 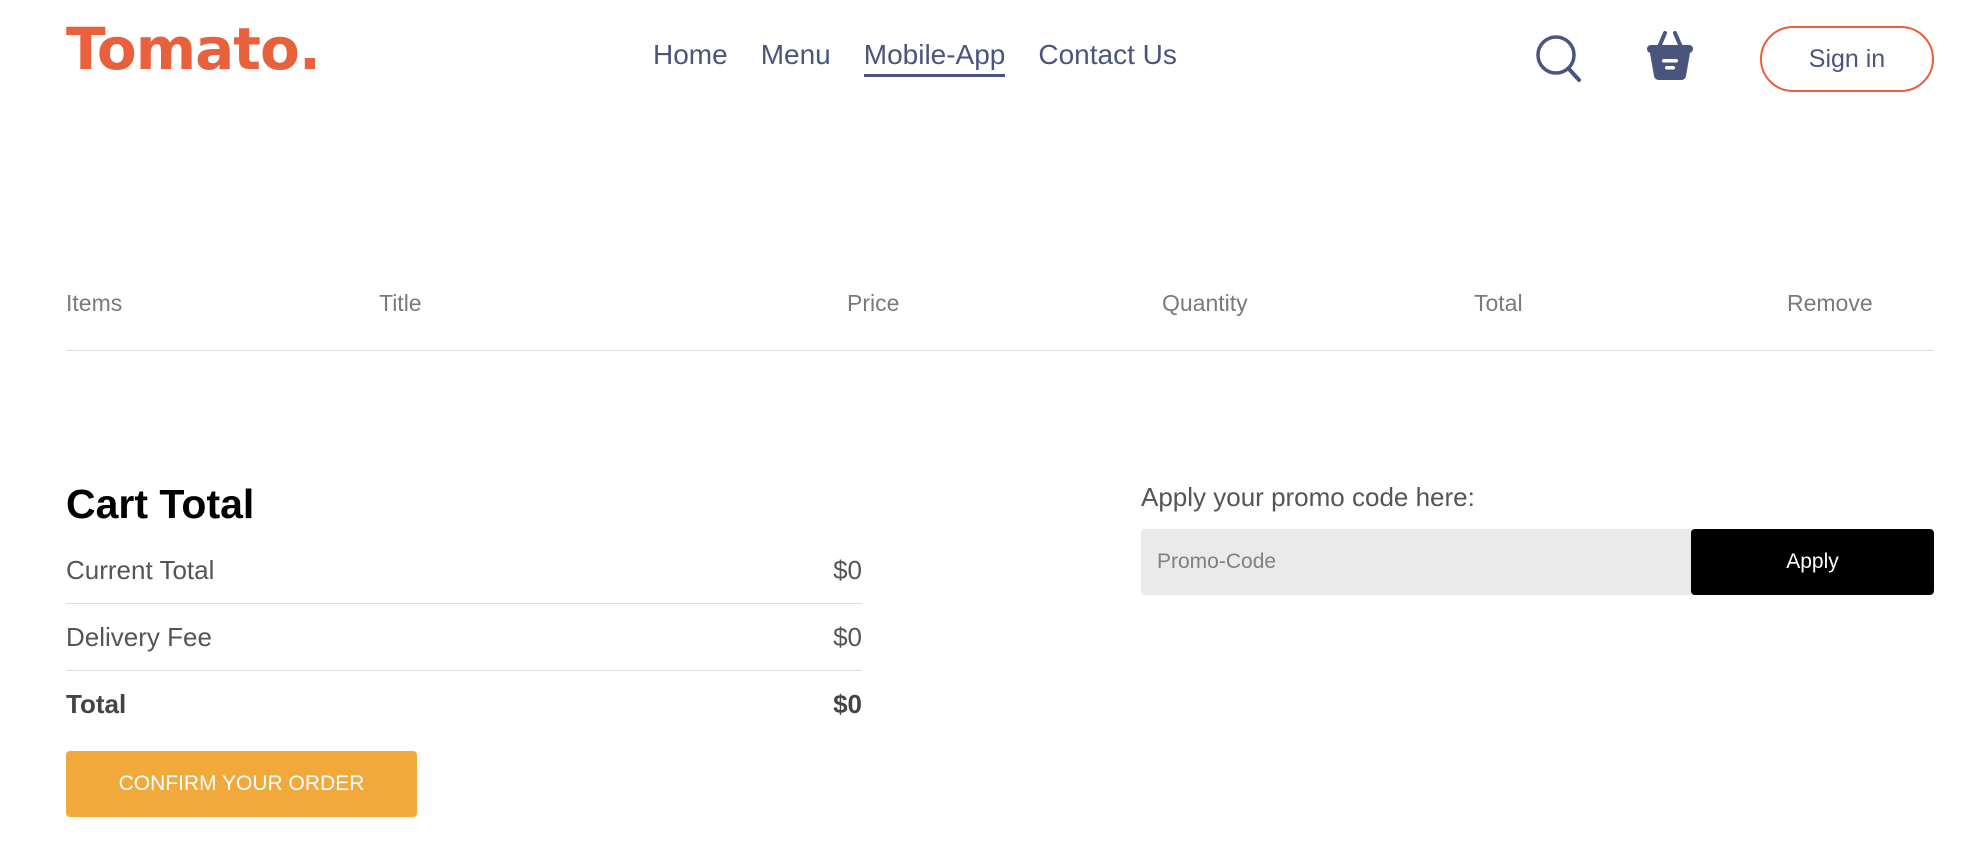 I want to click on cart-table-header: Items Title Price Quantity Total Remove, so click(x=1000, y=305).